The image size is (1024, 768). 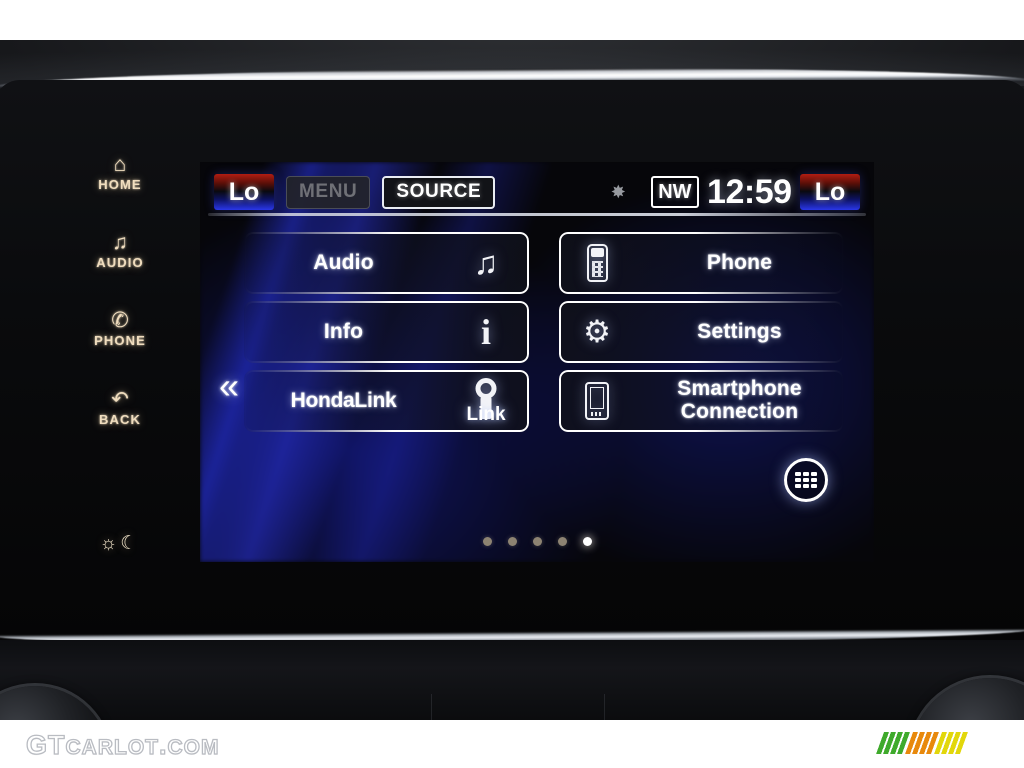 I want to click on hardware-button-back: ↶ BACK, so click(x=120, y=408).